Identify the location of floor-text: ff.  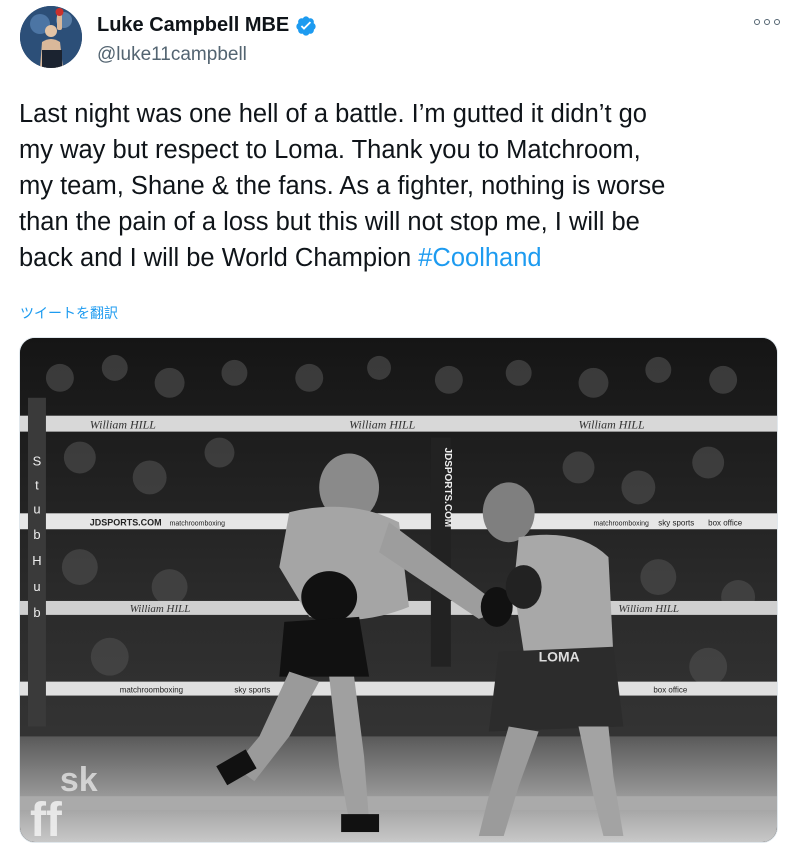
(46, 818).